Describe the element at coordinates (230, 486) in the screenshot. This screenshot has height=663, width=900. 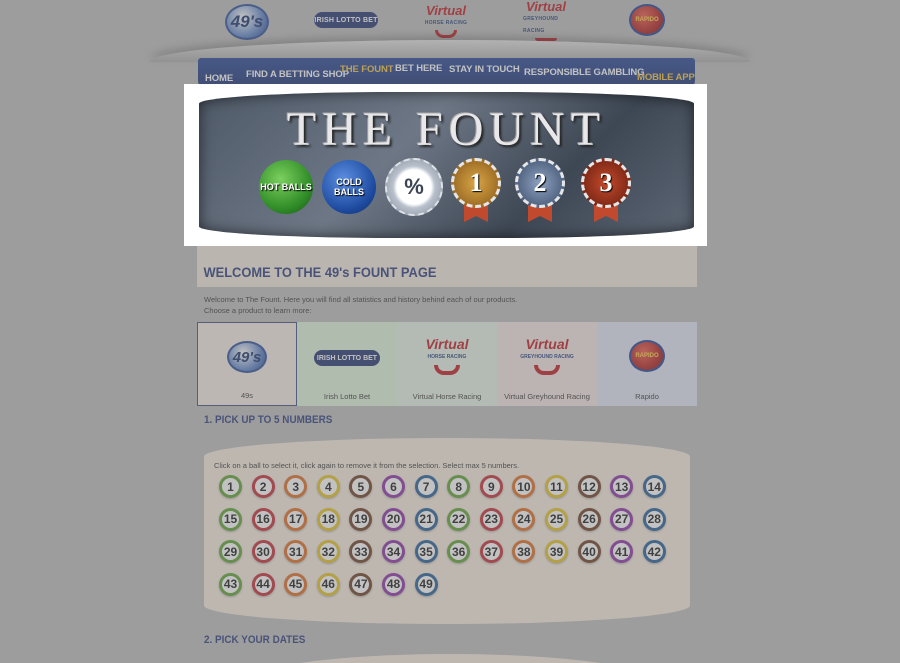
I see `number-ball-1: 1` at that location.